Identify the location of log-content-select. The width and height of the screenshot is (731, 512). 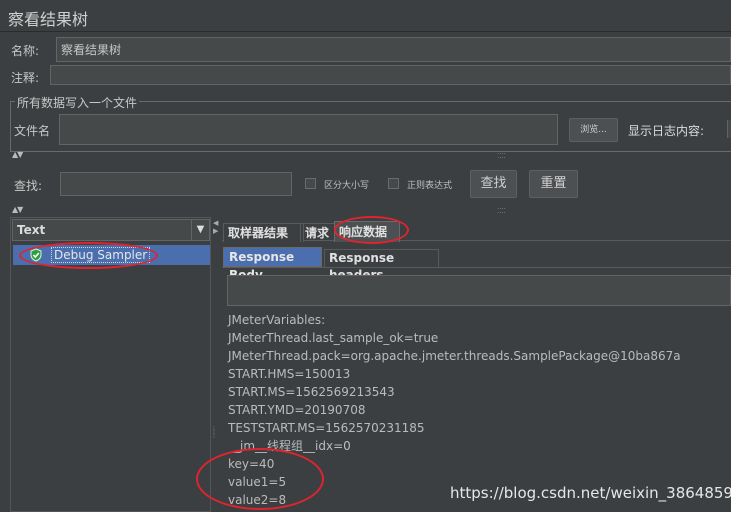
(729, 129).